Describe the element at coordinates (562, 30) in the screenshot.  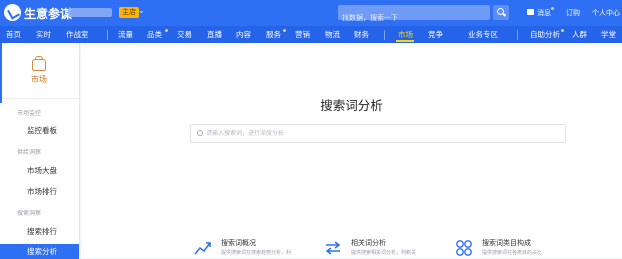
I see `nav-self-analysis-dot` at that location.